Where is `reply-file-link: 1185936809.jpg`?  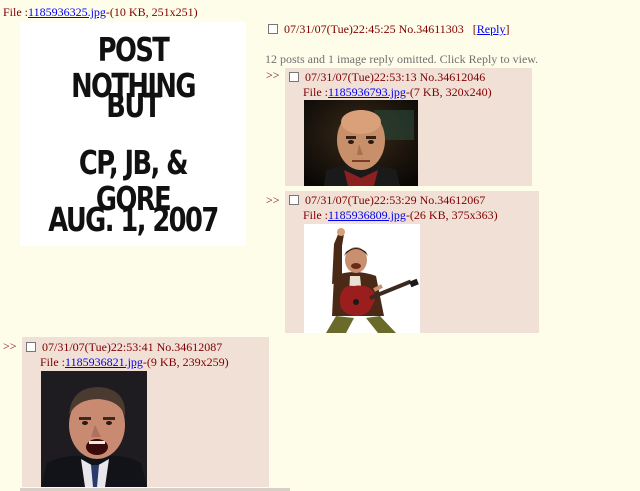
reply-file-link: 1185936809.jpg is located at coordinates (367, 215).